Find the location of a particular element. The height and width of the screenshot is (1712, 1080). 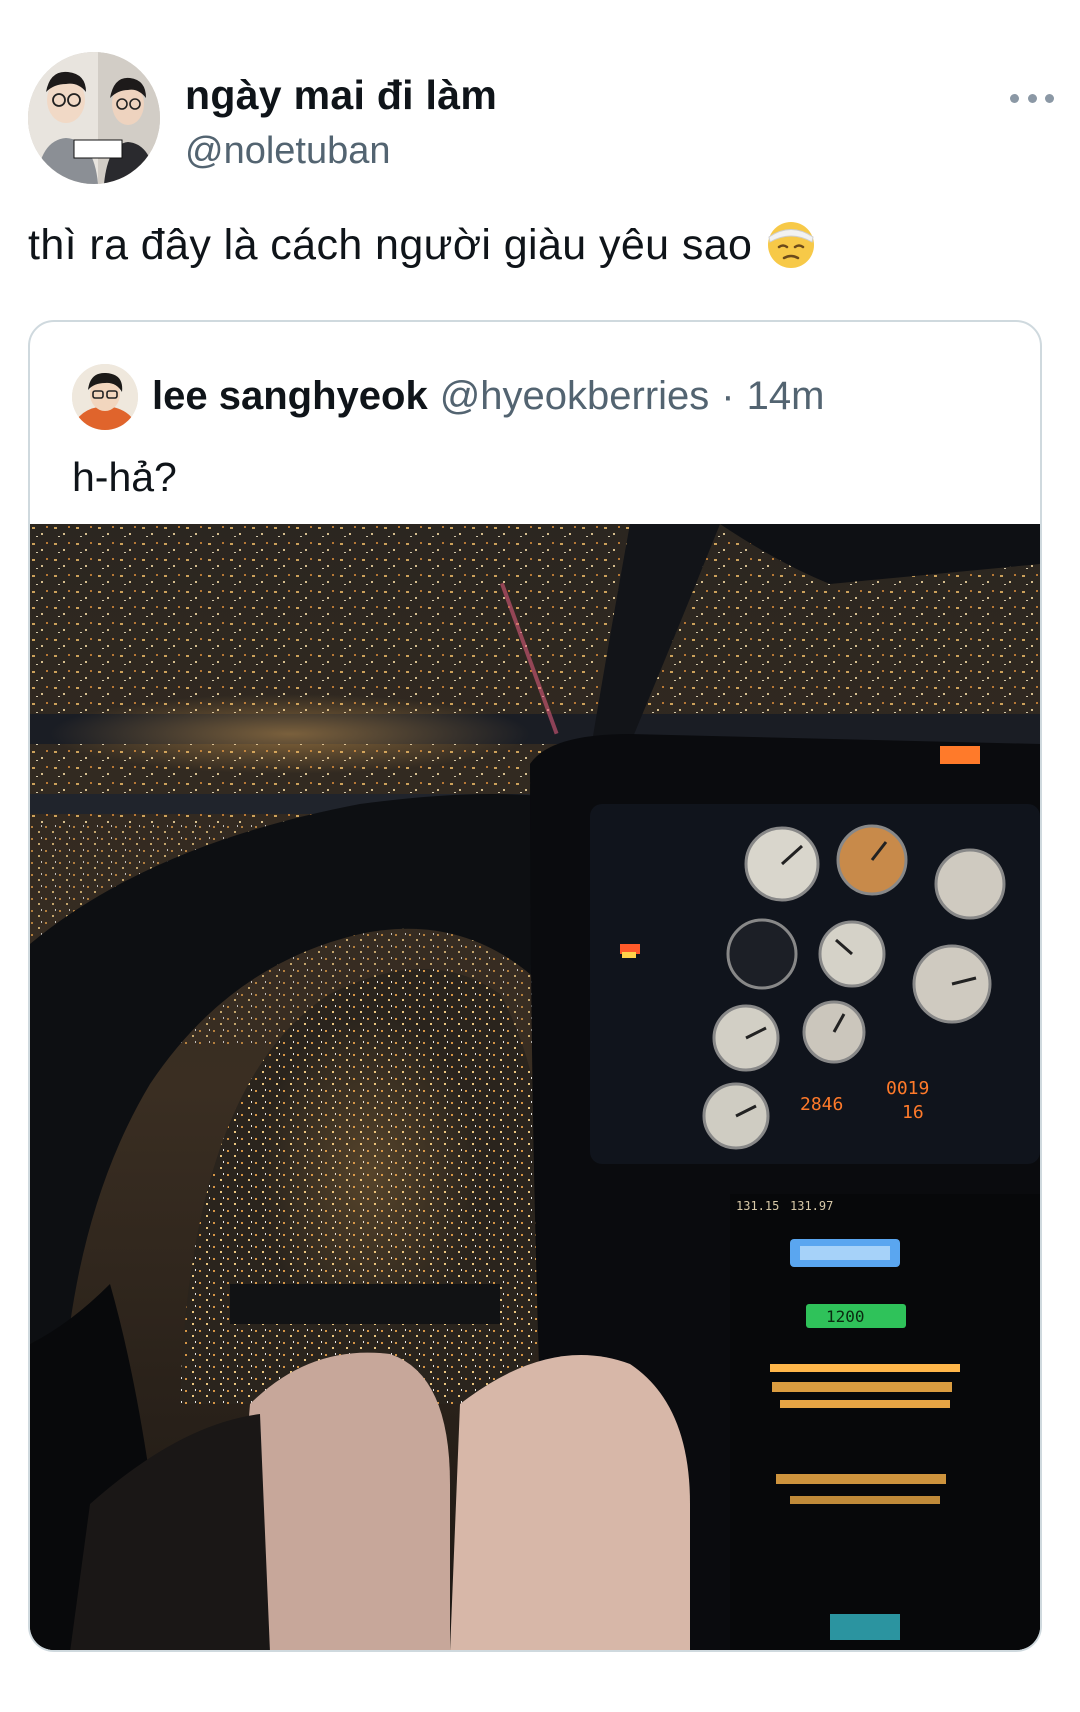

quoted-avatar-image is located at coordinates (105, 397).